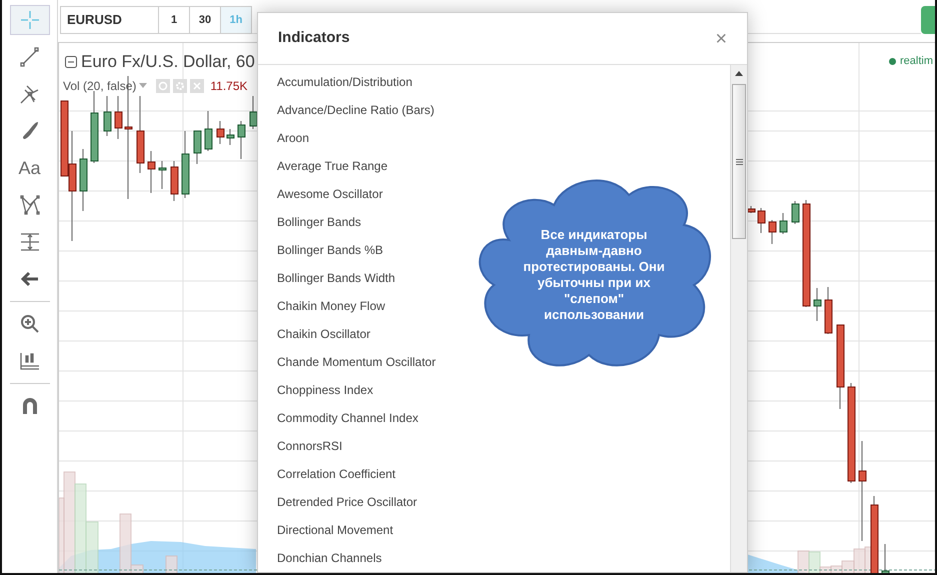  What do you see at coordinates (109, 20) in the screenshot?
I see `symbol-field: EURUSD` at bounding box center [109, 20].